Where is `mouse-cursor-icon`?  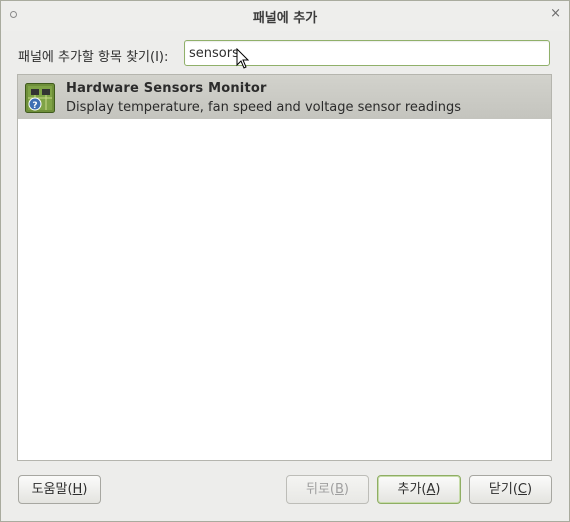
mouse-cursor-icon is located at coordinates (243, 58).